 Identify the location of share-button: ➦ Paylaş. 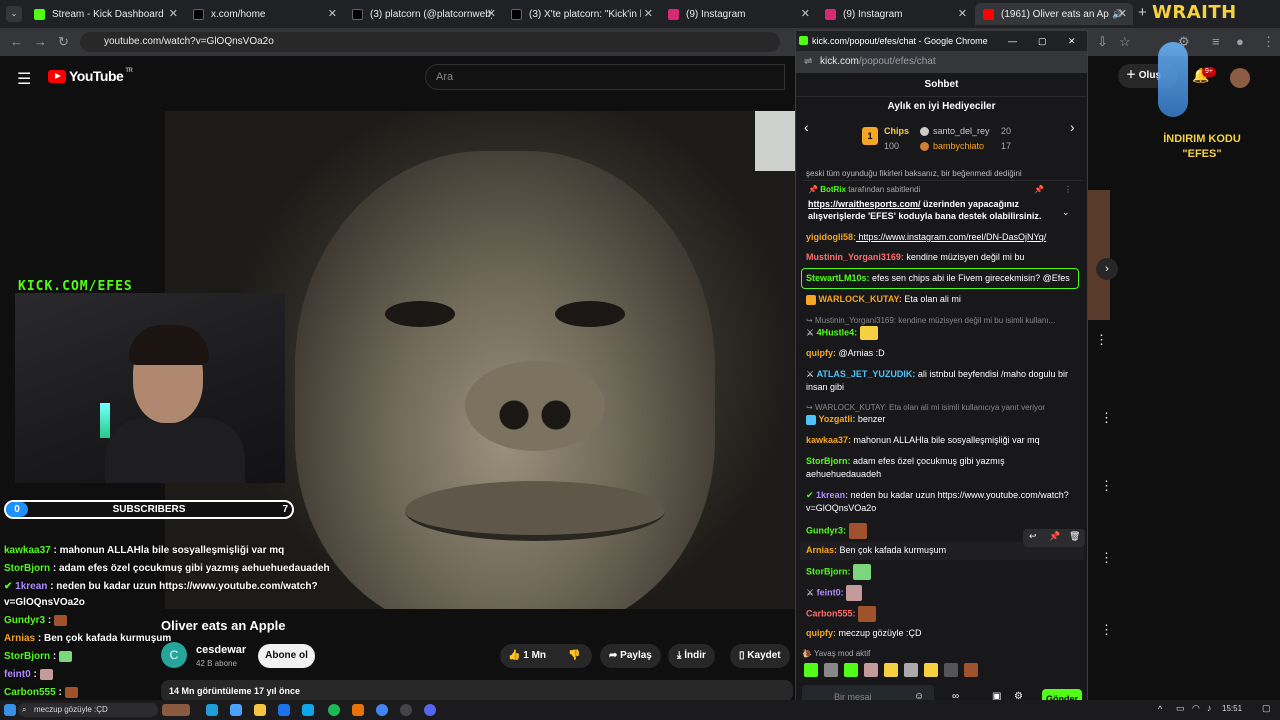
(630, 656).